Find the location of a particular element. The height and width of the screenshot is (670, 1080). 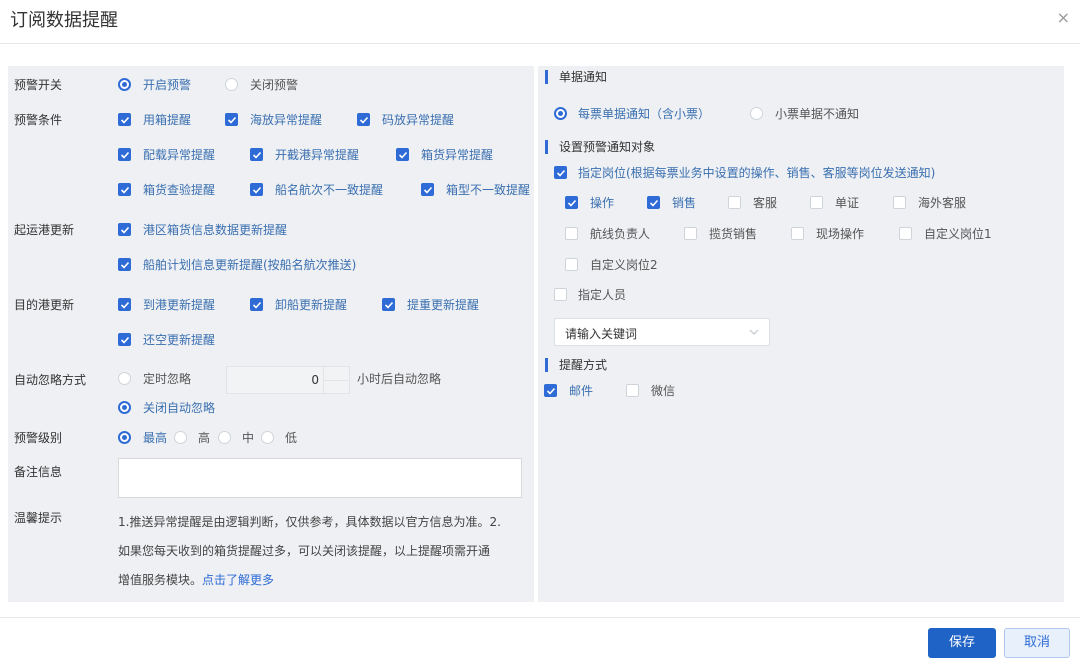

cond-label-4: 配载异常提醒 is located at coordinates (179, 155).